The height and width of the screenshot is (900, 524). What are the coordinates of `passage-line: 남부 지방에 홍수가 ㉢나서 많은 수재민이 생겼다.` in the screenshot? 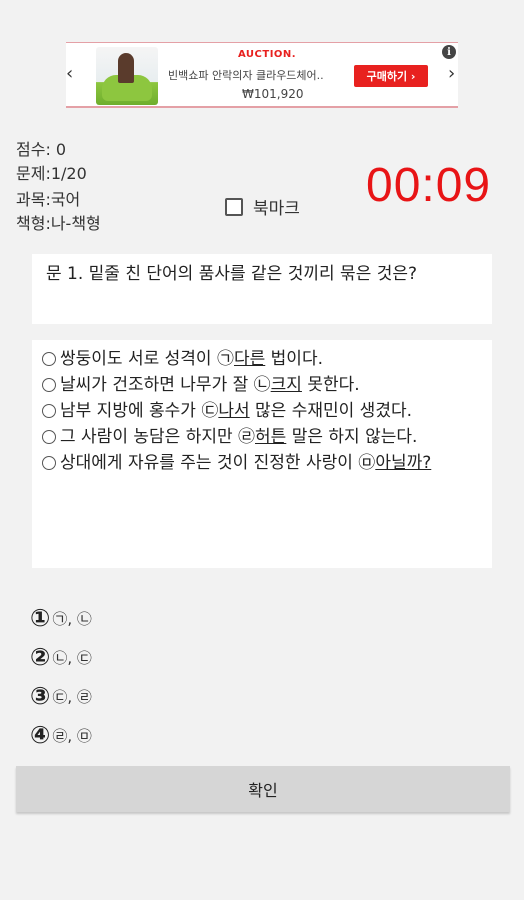 It's located at (262, 411).